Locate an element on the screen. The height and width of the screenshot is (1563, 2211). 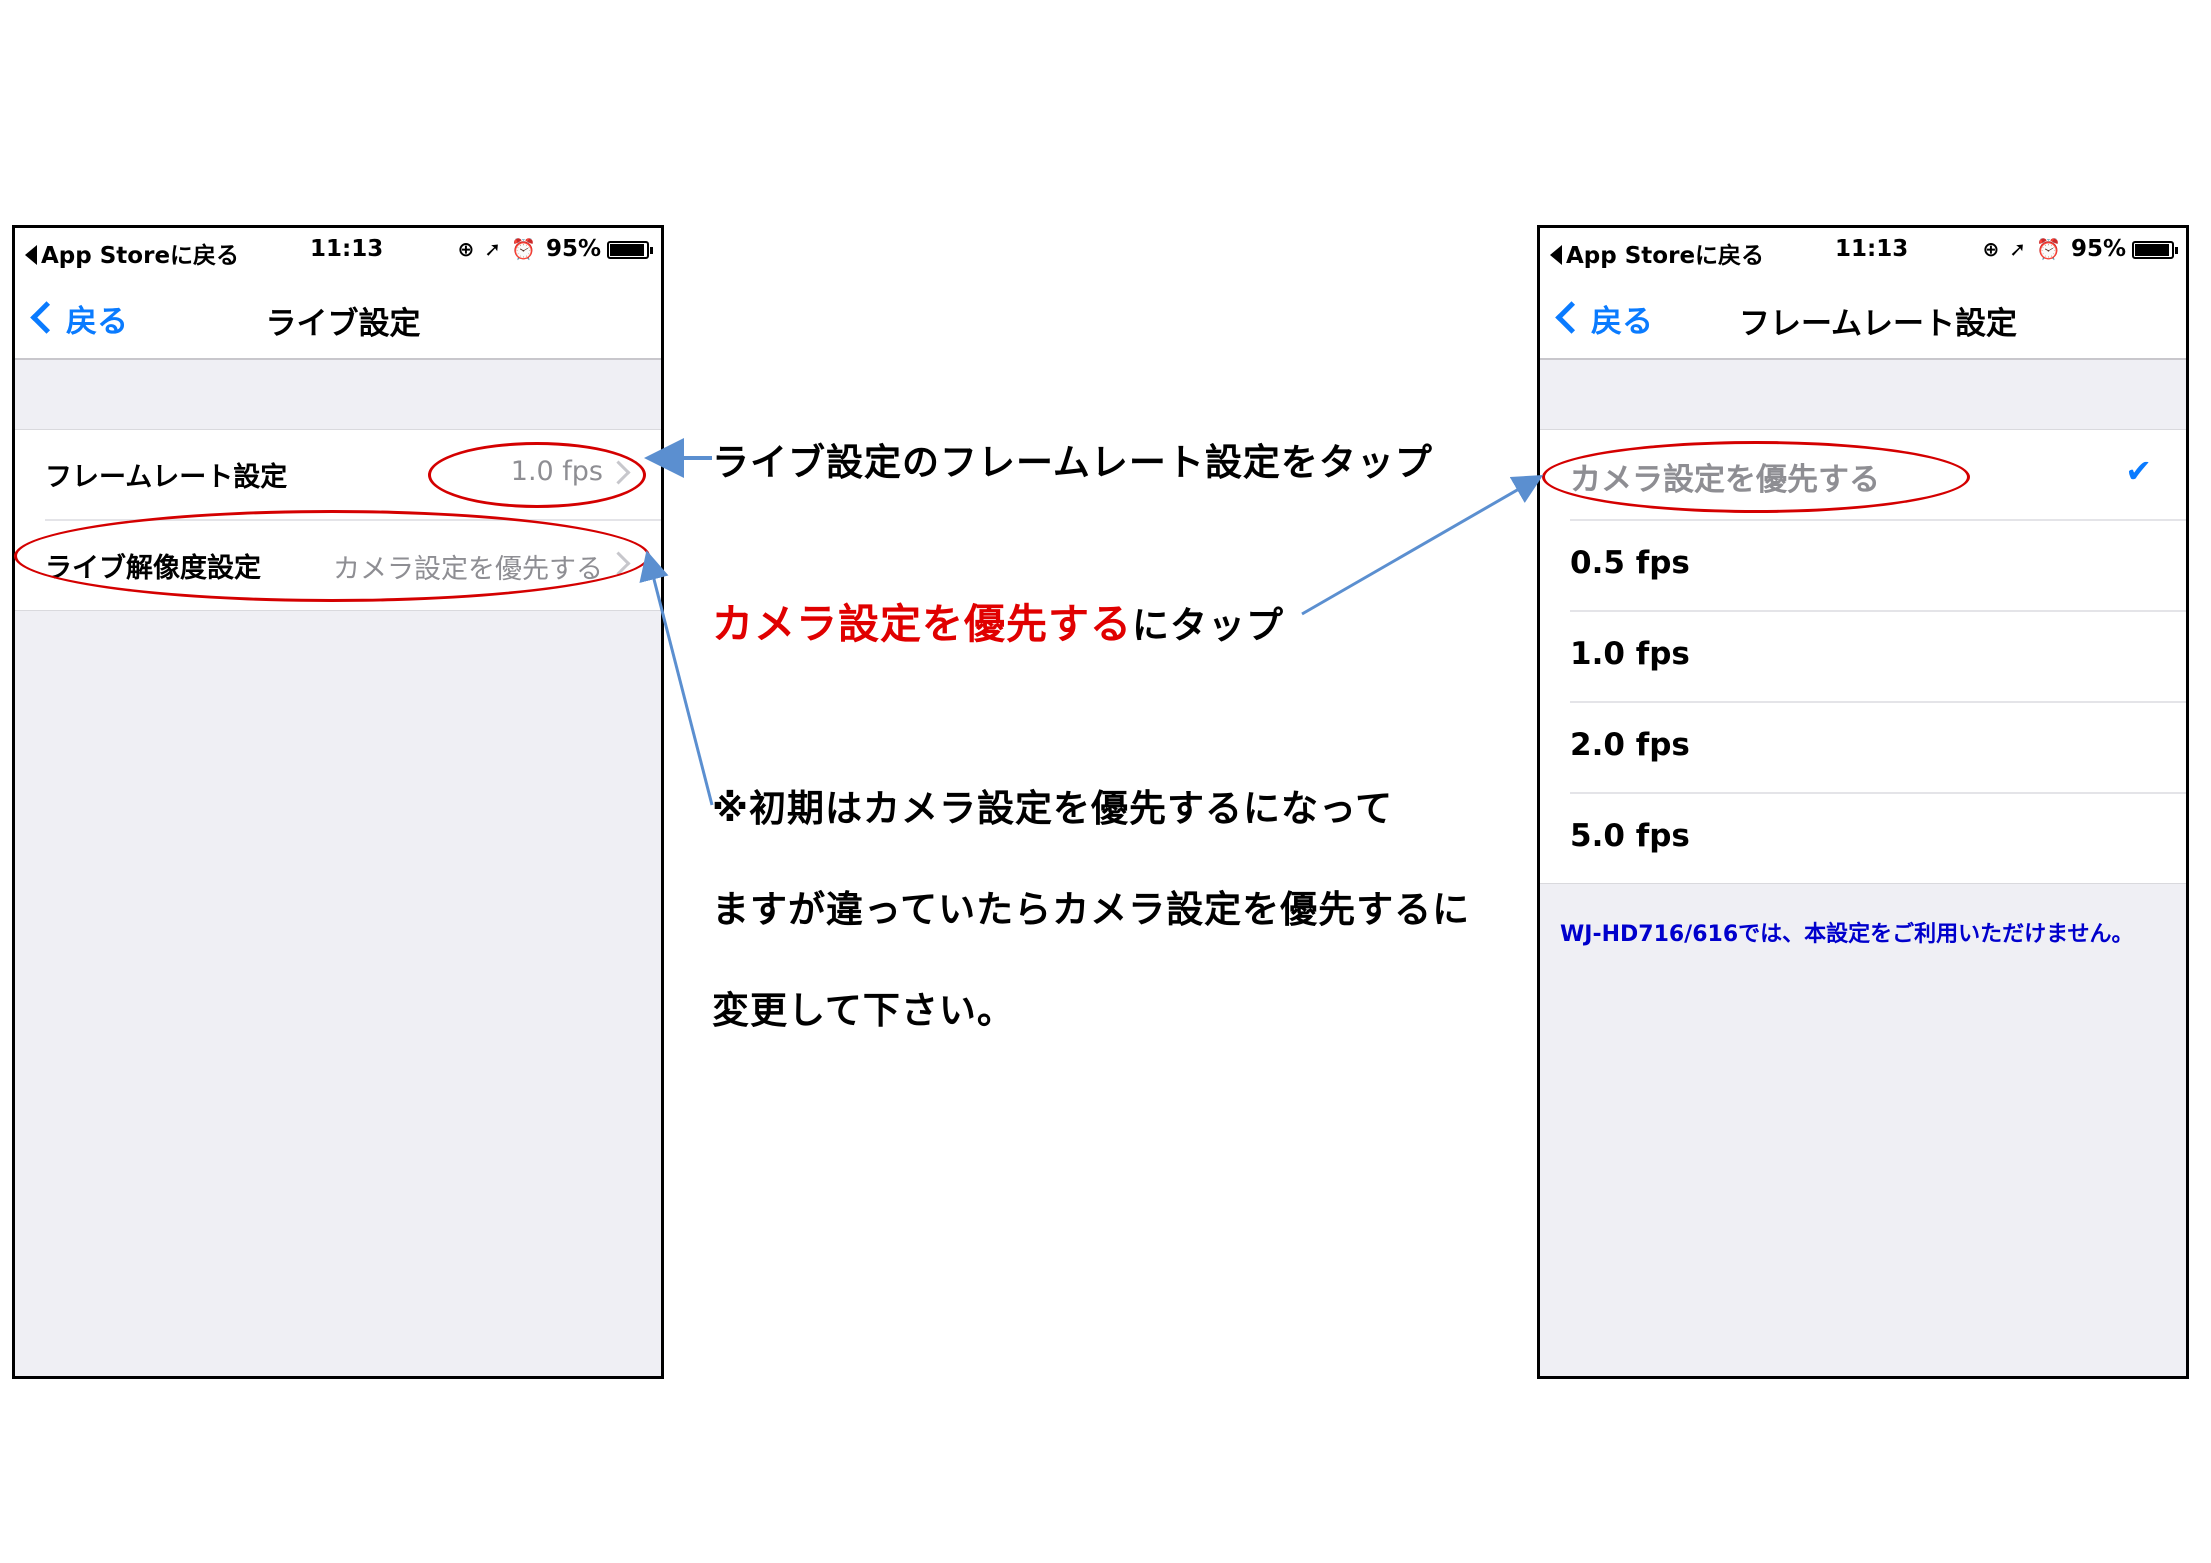
arrow-to-live-resolution-row is located at coordinates (676, 678).